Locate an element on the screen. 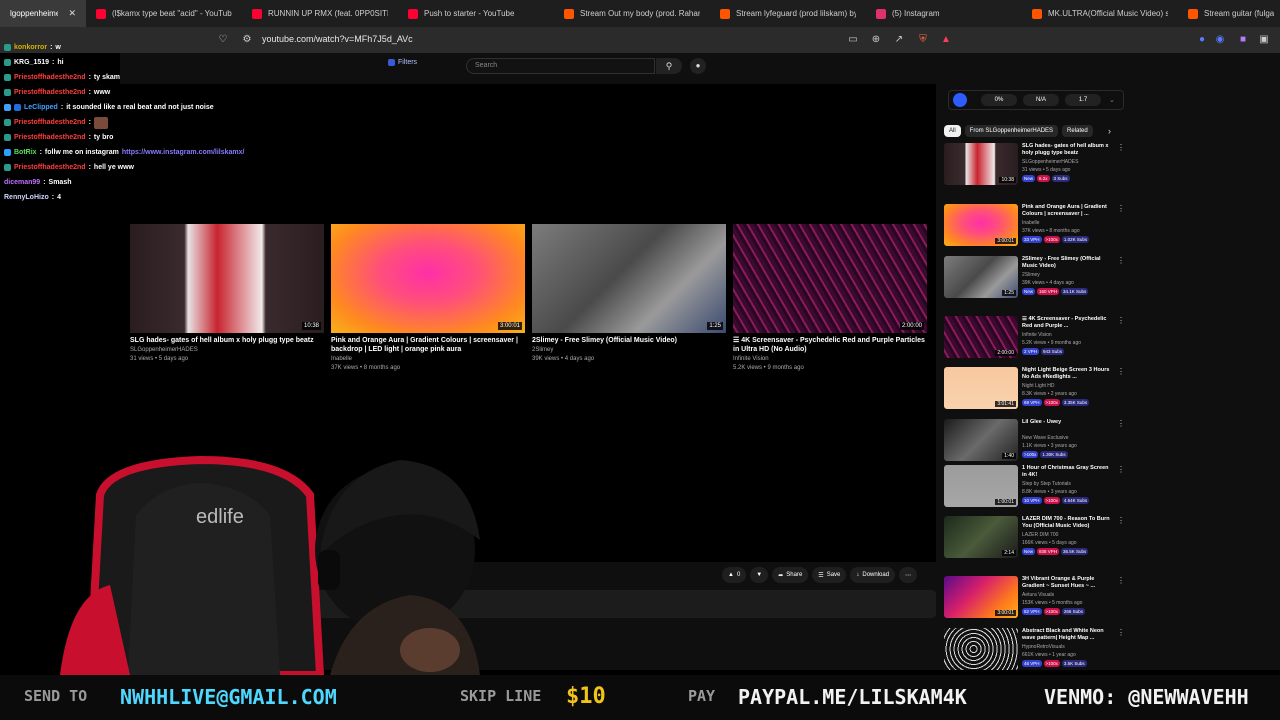 Image resolution: width=1280 pixels, height=720 pixels. share-button: ➦ Share is located at coordinates (790, 575).